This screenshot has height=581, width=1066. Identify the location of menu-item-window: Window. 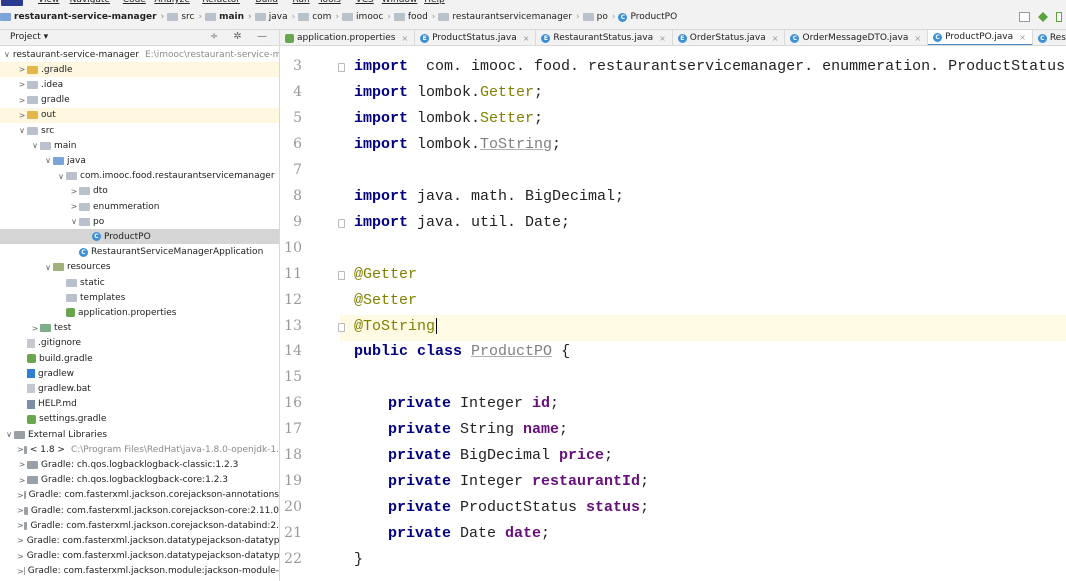
(400, 2).